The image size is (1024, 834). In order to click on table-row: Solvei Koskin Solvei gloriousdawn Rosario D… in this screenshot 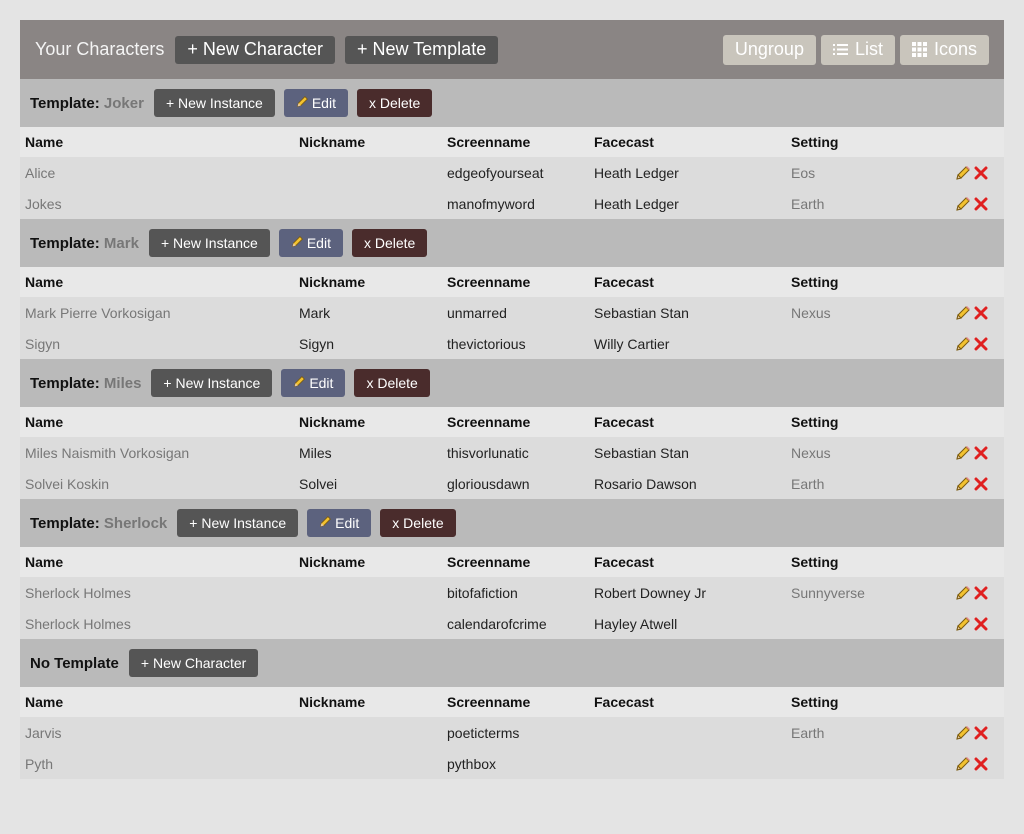, I will do `click(512, 483)`.